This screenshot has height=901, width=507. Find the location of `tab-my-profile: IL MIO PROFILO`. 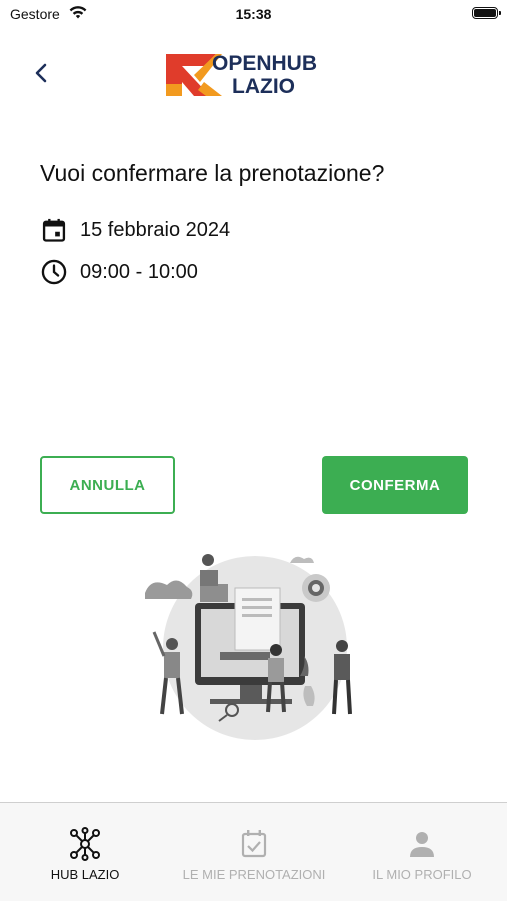

tab-my-profile: IL MIO PROFILO is located at coordinates (422, 852).